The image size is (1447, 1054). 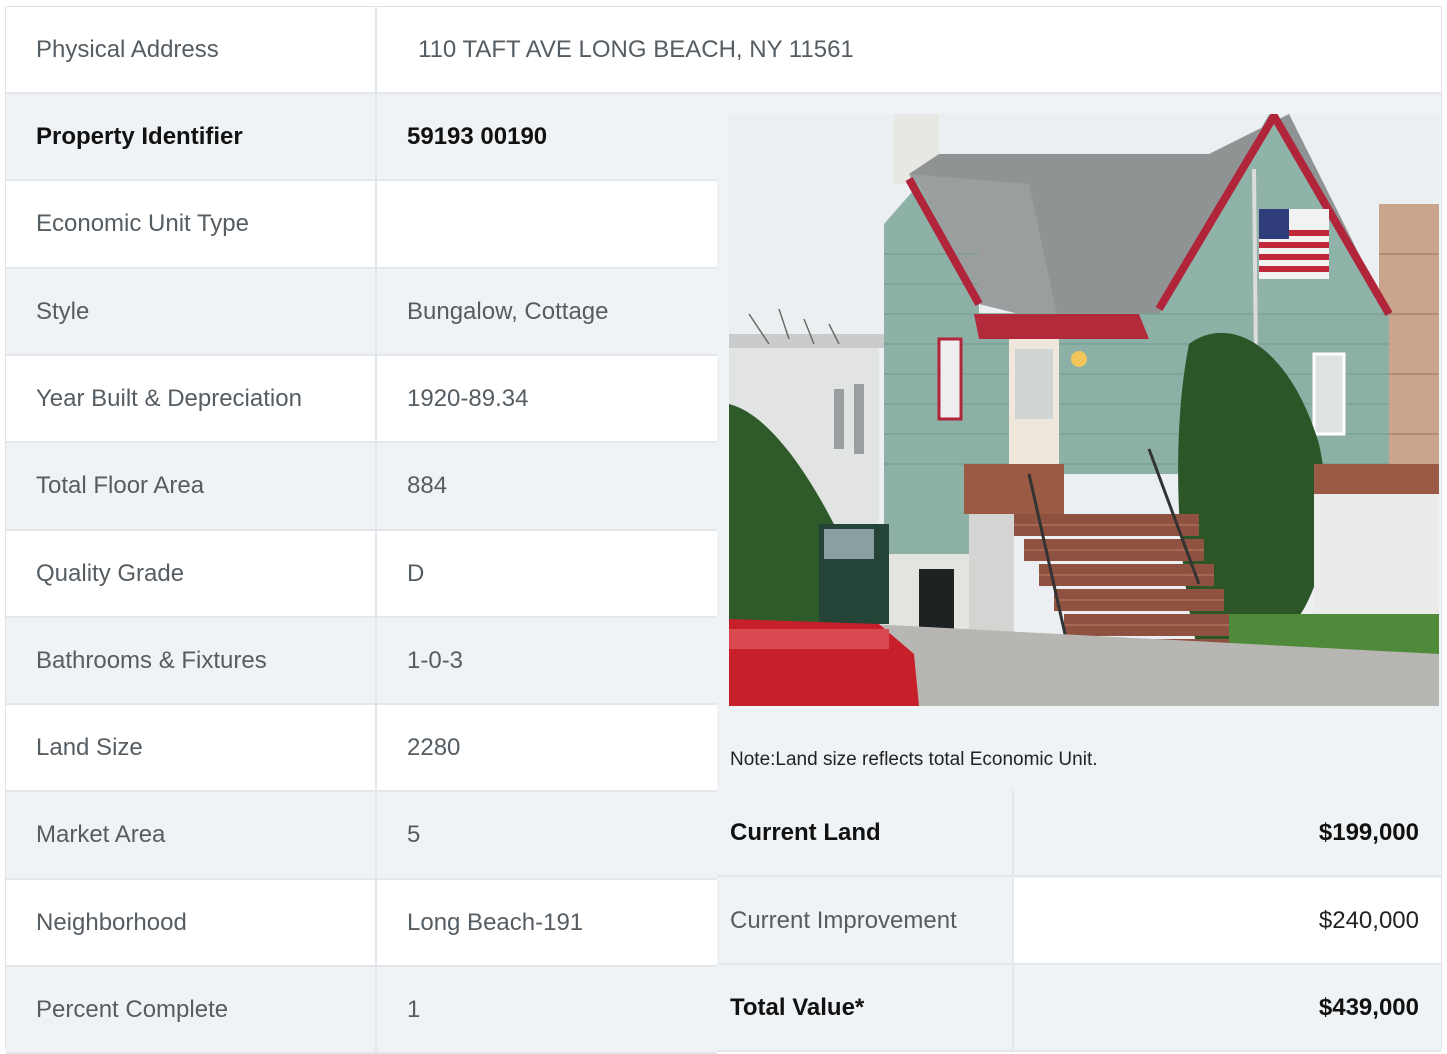 What do you see at coordinates (132, 1009) in the screenshot?
I see `detail-label: Percent Complete` at bounding box center [132, 1009].